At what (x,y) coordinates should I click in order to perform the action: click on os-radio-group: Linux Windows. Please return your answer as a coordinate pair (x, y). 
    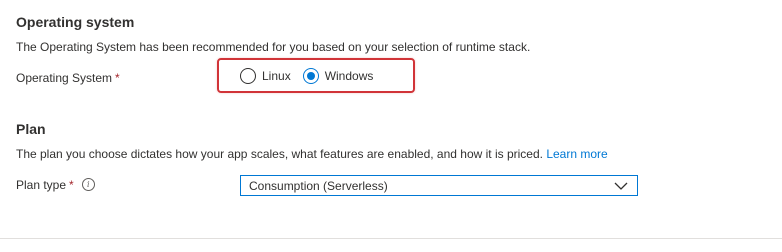
    Looking at the image, I should click on (312, 76).